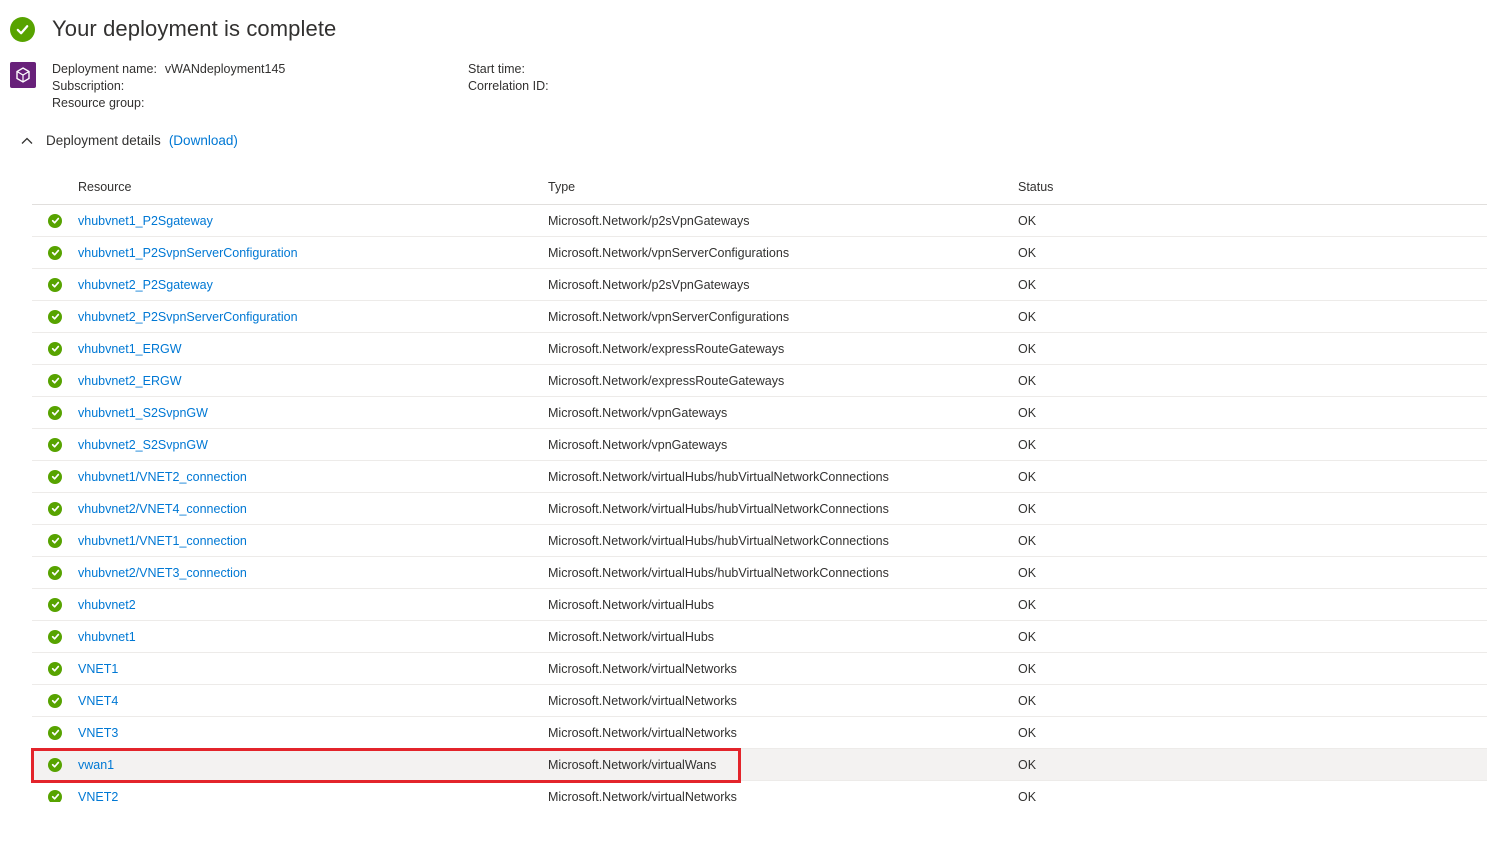  What do you see at coordinates (631, 604) in the screenshot?
I see `resource-type: Microsoft.Network/virtualHubs` at bounding box center [631, 604].